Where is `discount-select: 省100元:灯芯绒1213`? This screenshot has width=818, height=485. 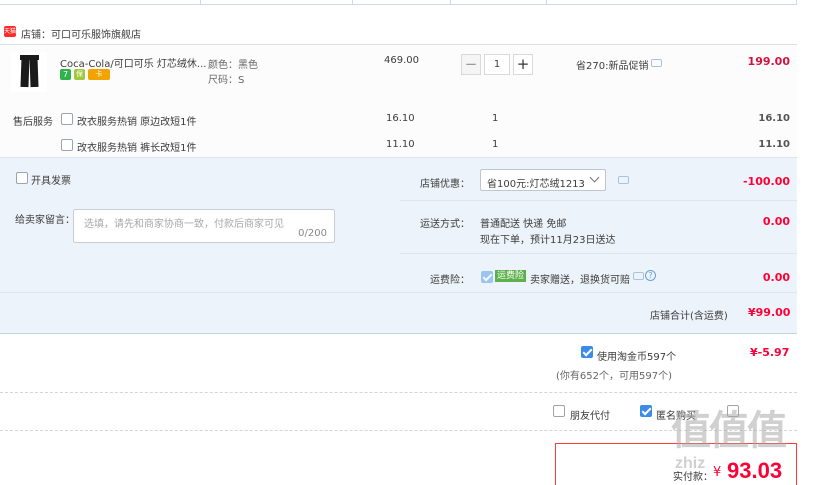
discount-select: 省100元:灯芯绒1213 is located at coordinates (543, 180).